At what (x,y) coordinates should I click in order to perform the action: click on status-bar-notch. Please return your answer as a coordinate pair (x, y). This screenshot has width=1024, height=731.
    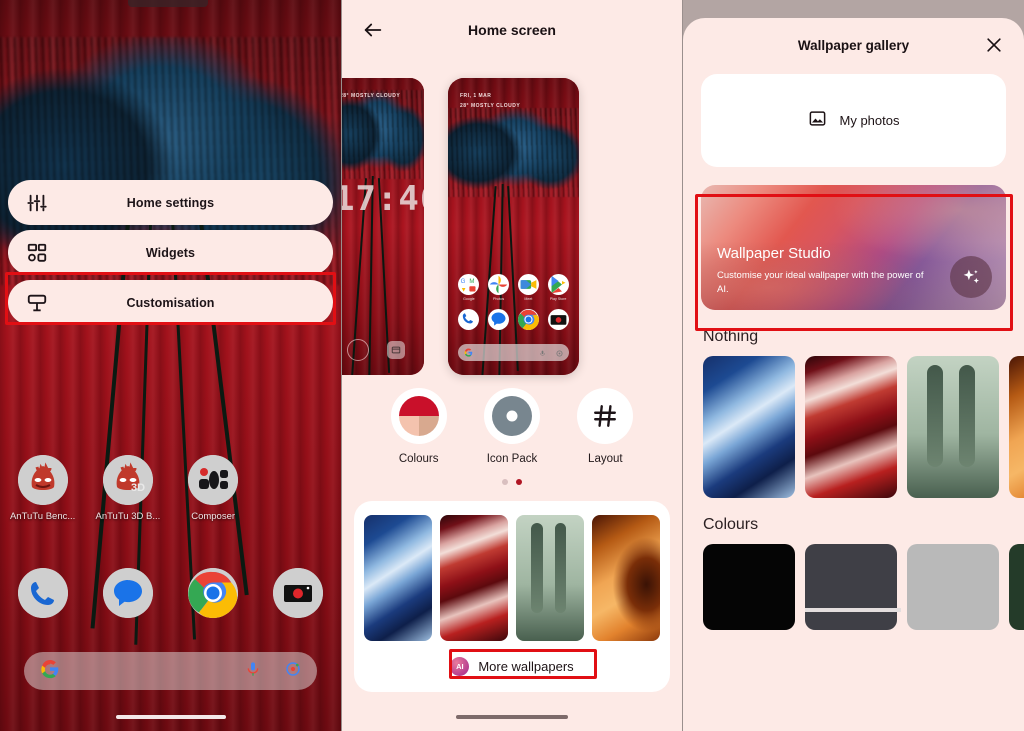
    Looking at the image, I should click on (168, 3).